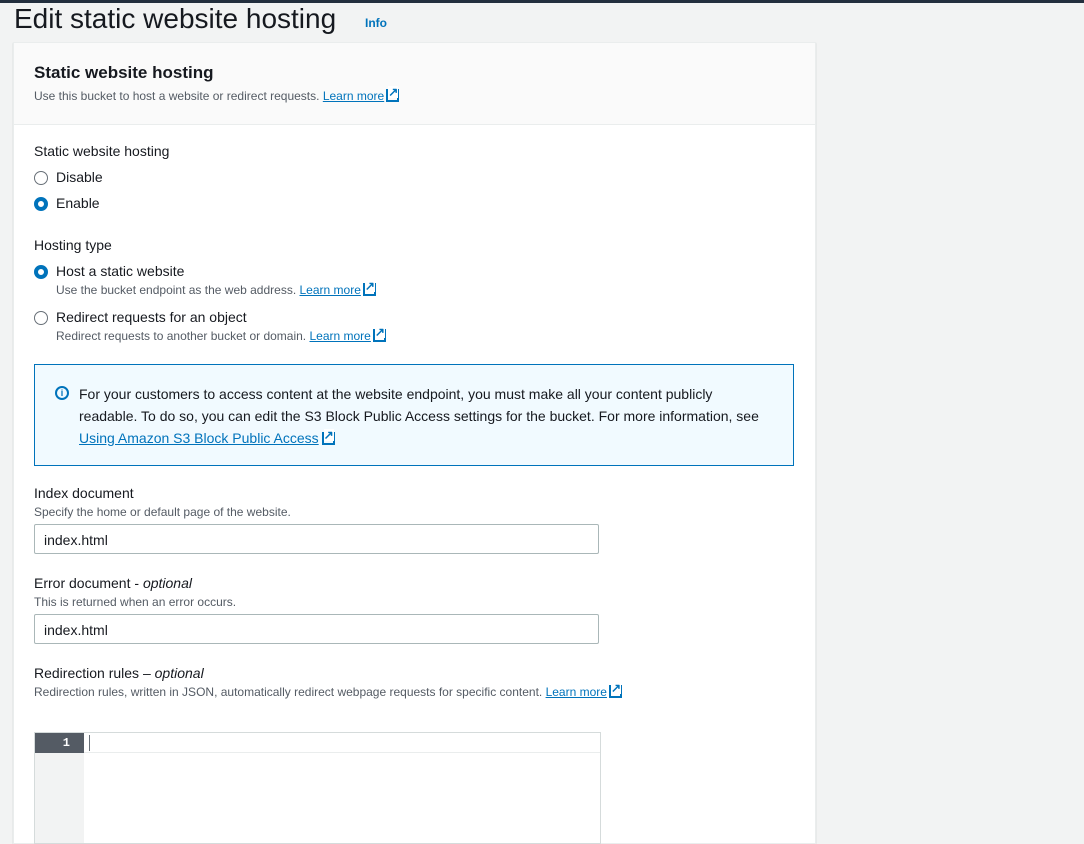 Image resolution: width=1084 pixels, height=844 pixels. What do you see at coordinates (78, 203) in the screenshot?
I see `enable-radio-label: Enable` at bounding box center [78, 203].